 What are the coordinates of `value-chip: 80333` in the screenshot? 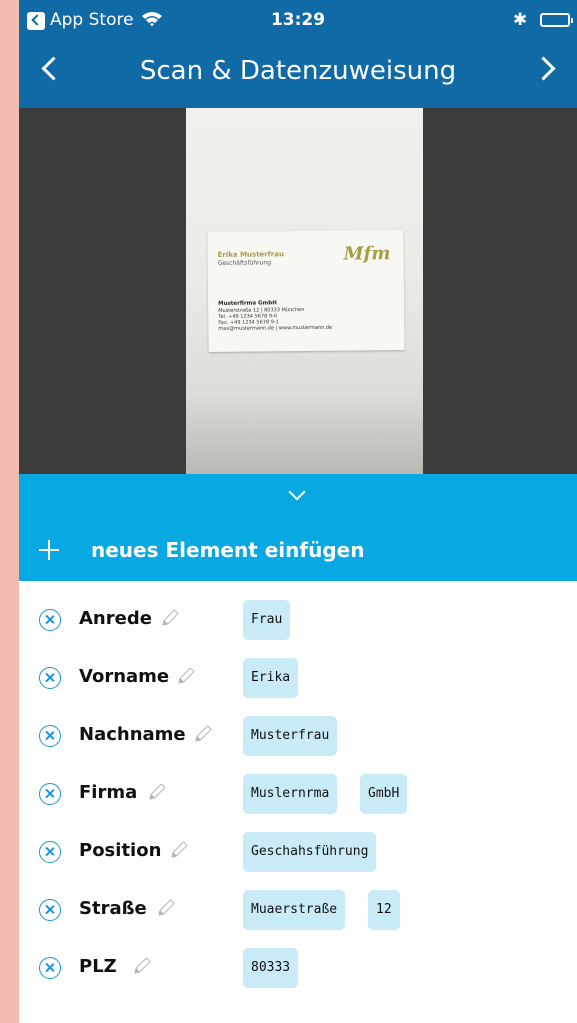 It's located at (271, 968).